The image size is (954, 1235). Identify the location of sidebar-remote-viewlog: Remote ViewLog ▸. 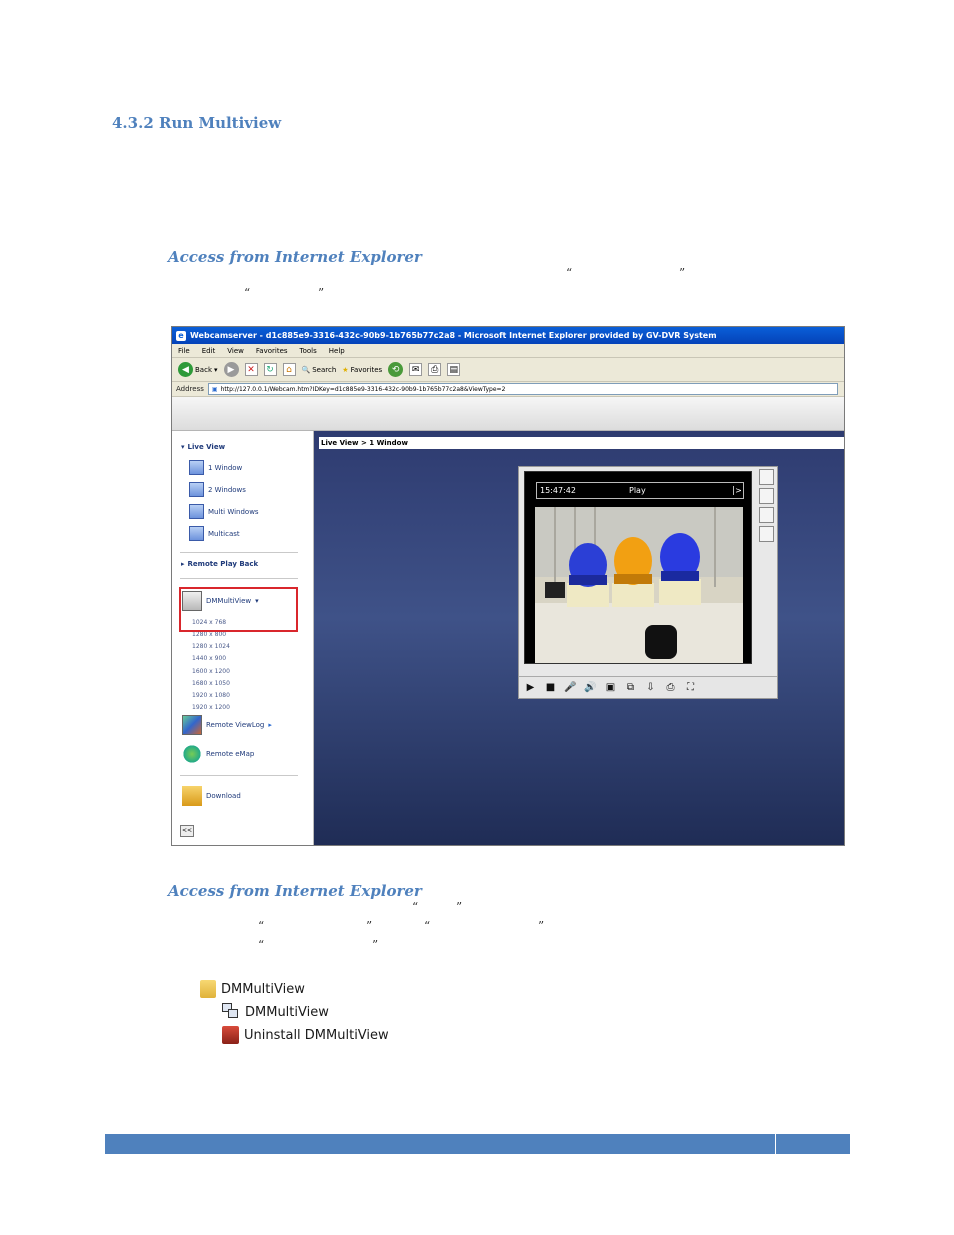
(227, 725).